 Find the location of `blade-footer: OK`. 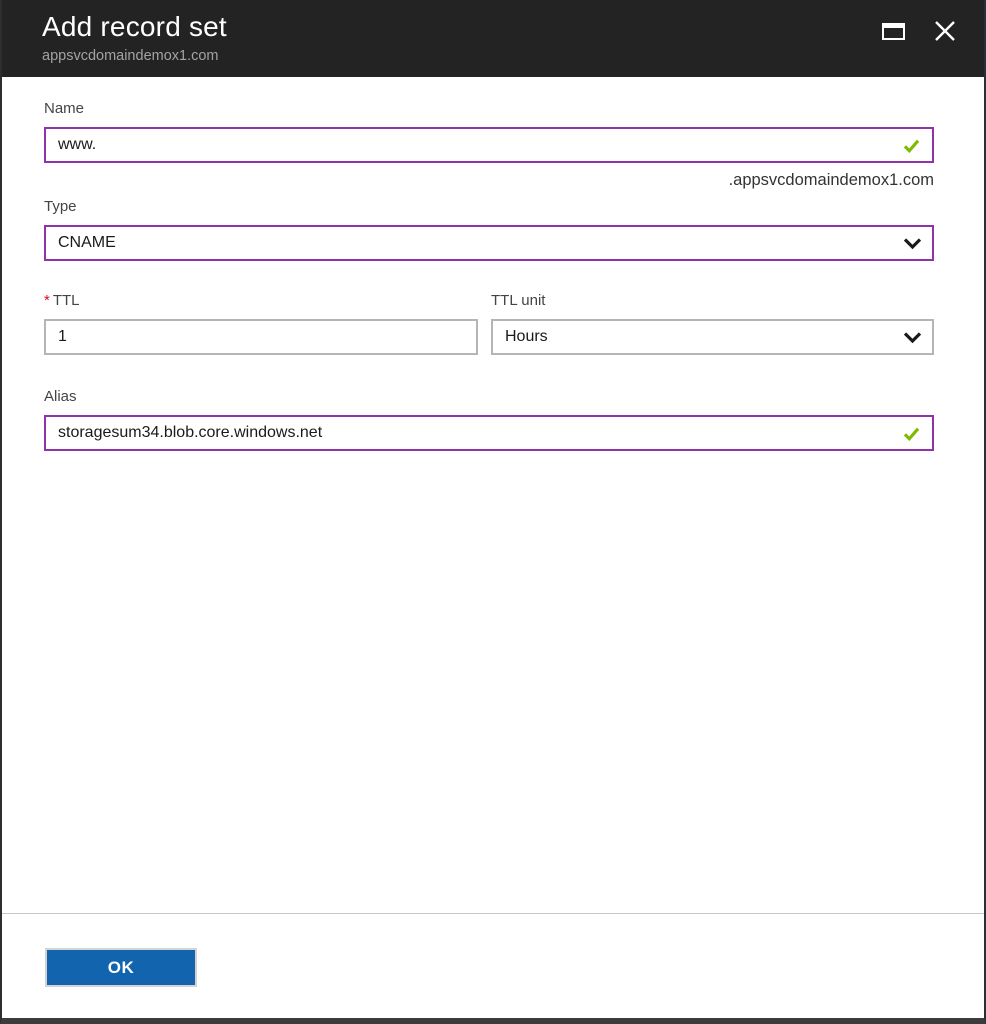

blade-footer: OK is located at coordinates (493, 965).